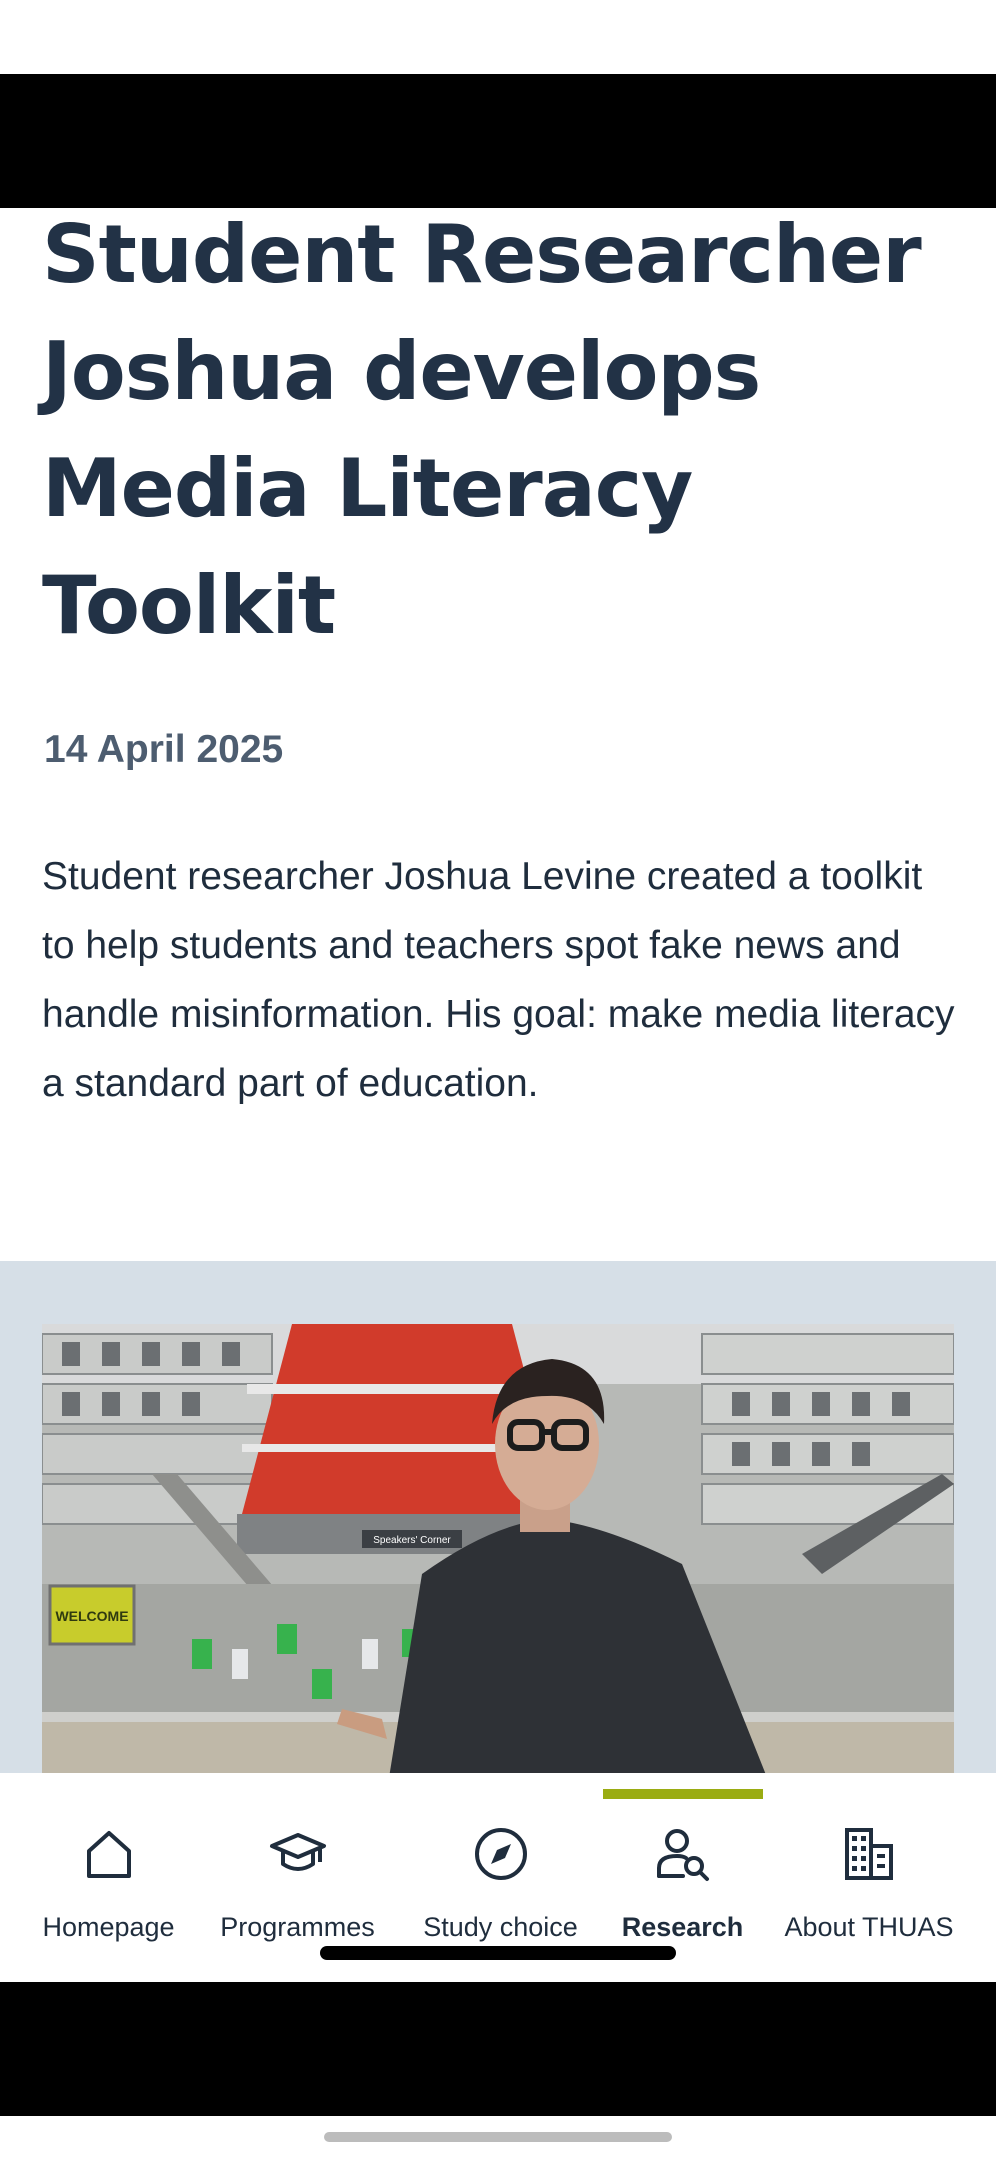 This screenshot has width=996, height=2160. What do you see at coordinates (297, 1889) in the screenshot?
I see `tab-programmes: Programmes` at bounding box center [297, 1889].